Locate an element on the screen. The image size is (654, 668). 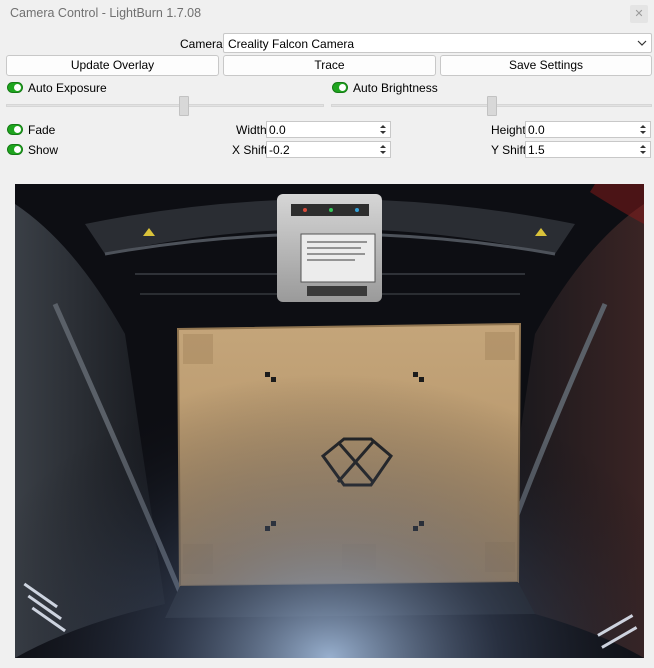
camera-select: Creality Falcon Camera is located at coordinates (437, 43).